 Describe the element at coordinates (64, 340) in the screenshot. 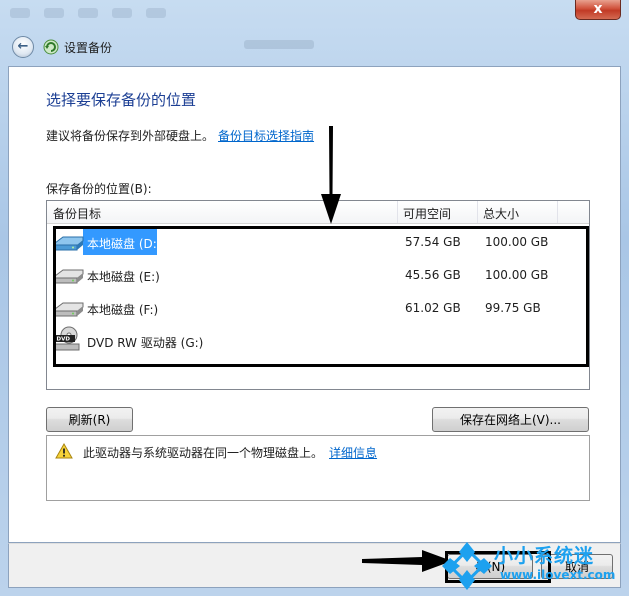

I see `svg-text: DVD` at that location.